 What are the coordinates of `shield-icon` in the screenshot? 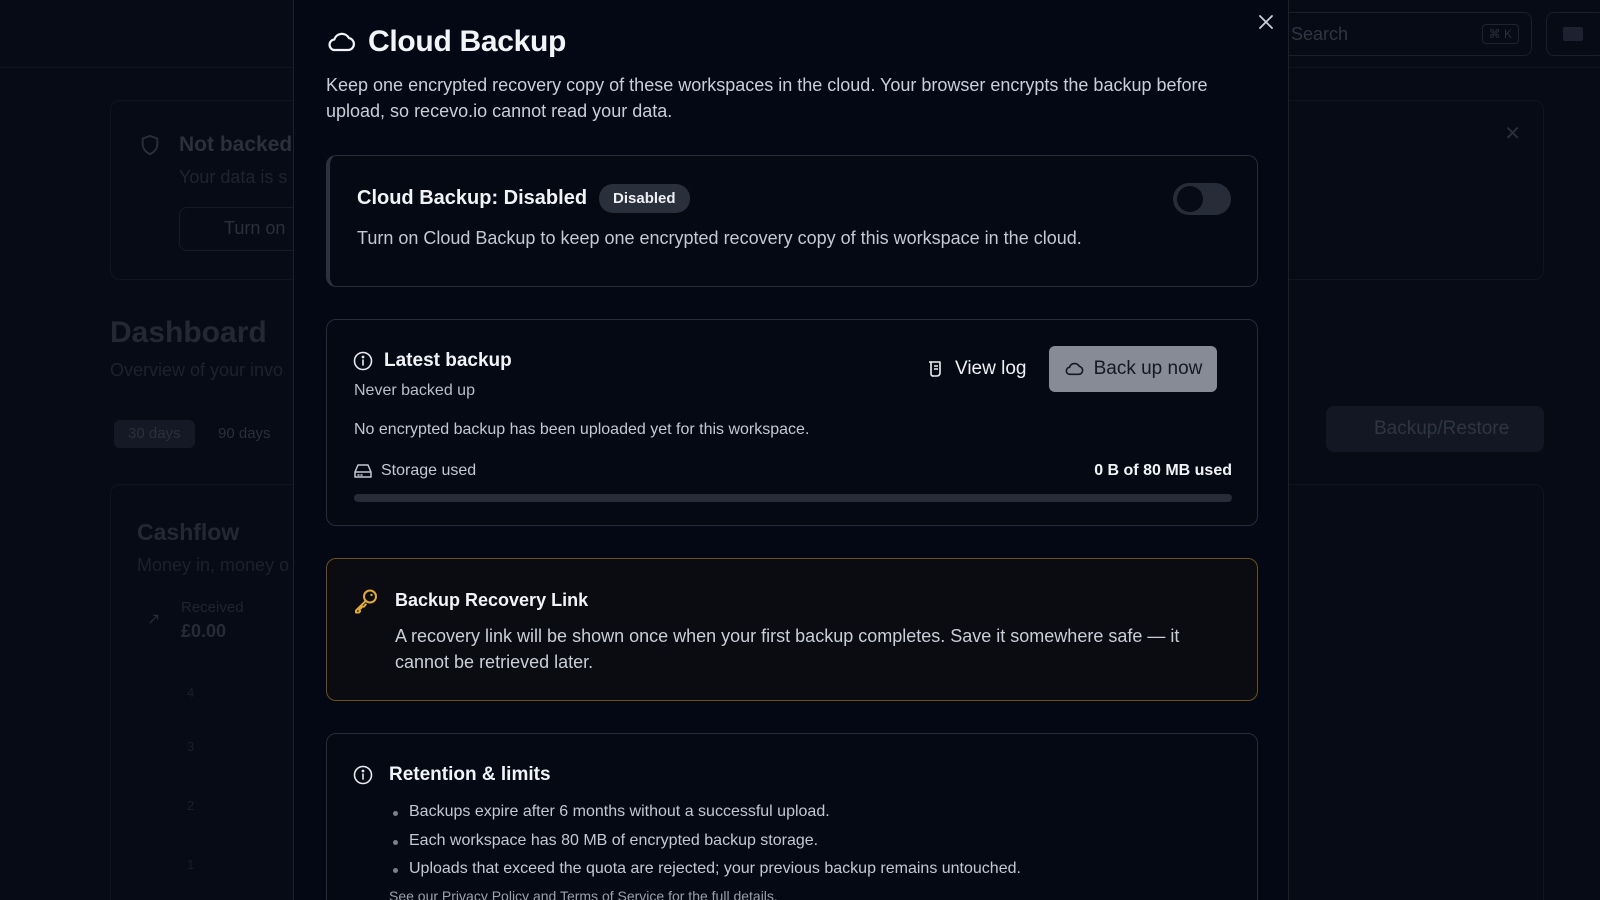 It's located at (150, 145).